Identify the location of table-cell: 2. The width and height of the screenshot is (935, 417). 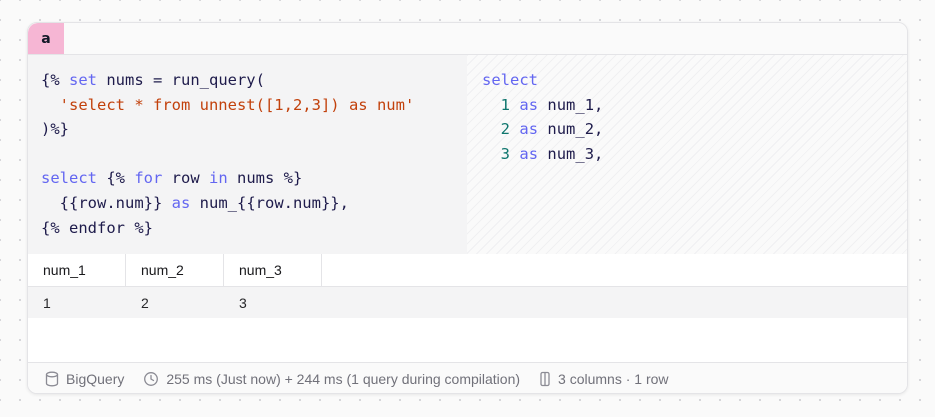
(175, 302).